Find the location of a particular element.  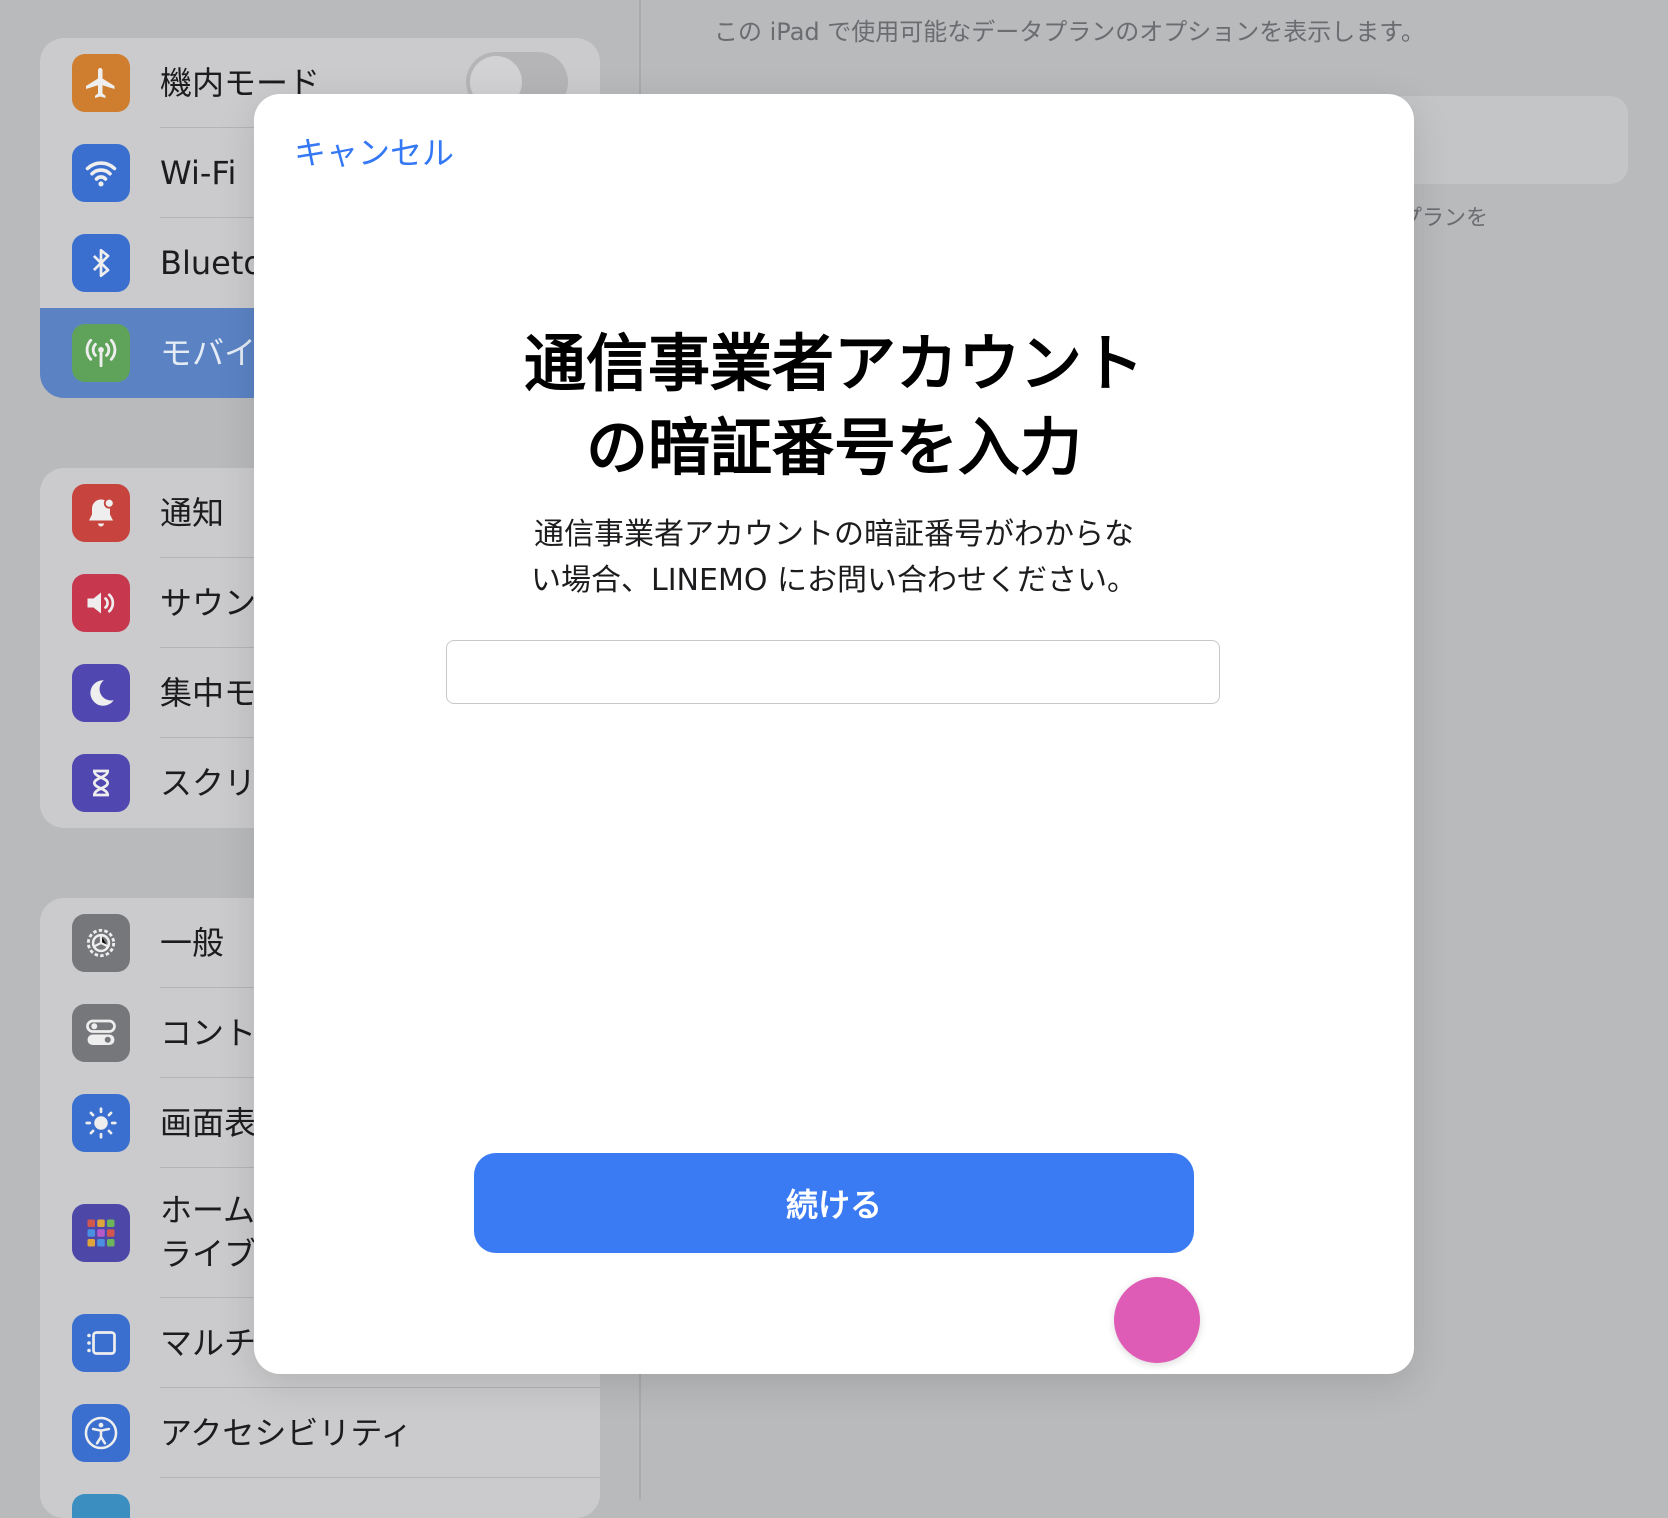

accessibility-icon is located at coordinates (101, 1433).